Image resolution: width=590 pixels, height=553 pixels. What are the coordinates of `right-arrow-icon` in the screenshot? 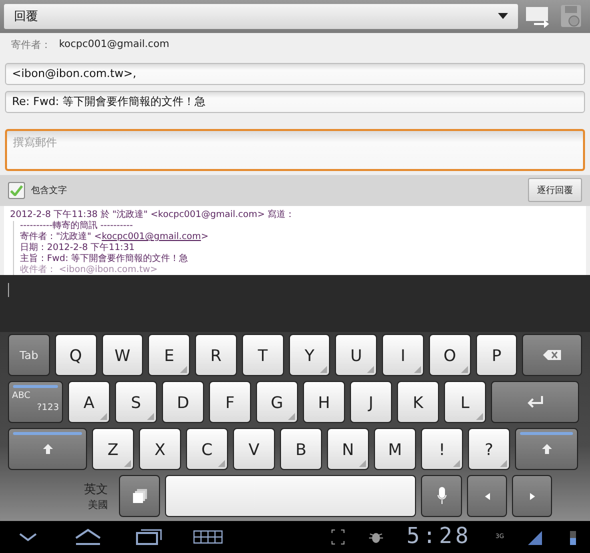 It's located at (532, 496).